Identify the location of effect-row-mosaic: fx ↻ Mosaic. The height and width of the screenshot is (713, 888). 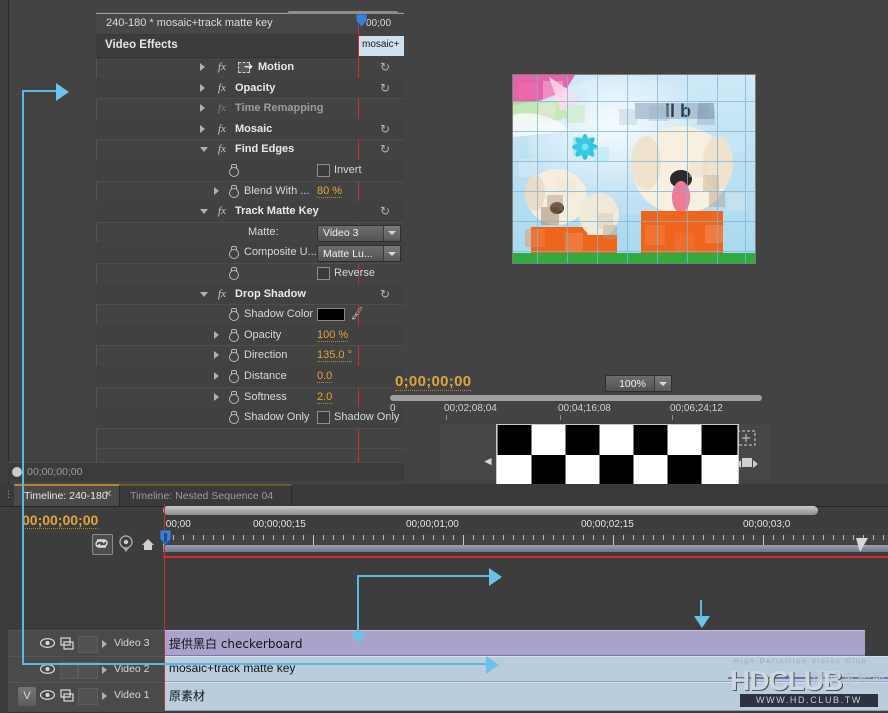
(250, 129).